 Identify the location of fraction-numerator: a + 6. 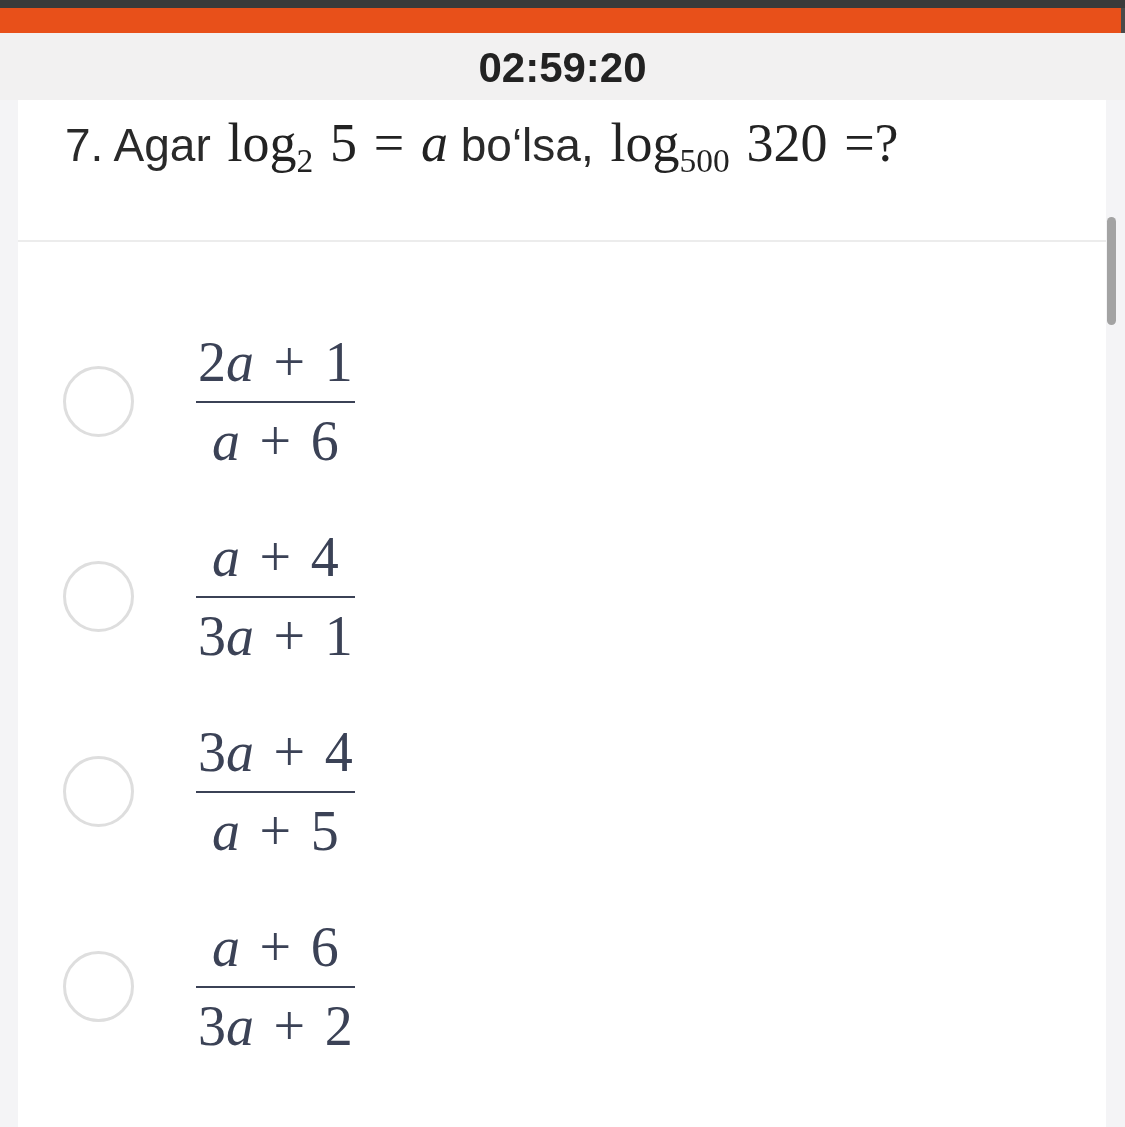
(275, 949).